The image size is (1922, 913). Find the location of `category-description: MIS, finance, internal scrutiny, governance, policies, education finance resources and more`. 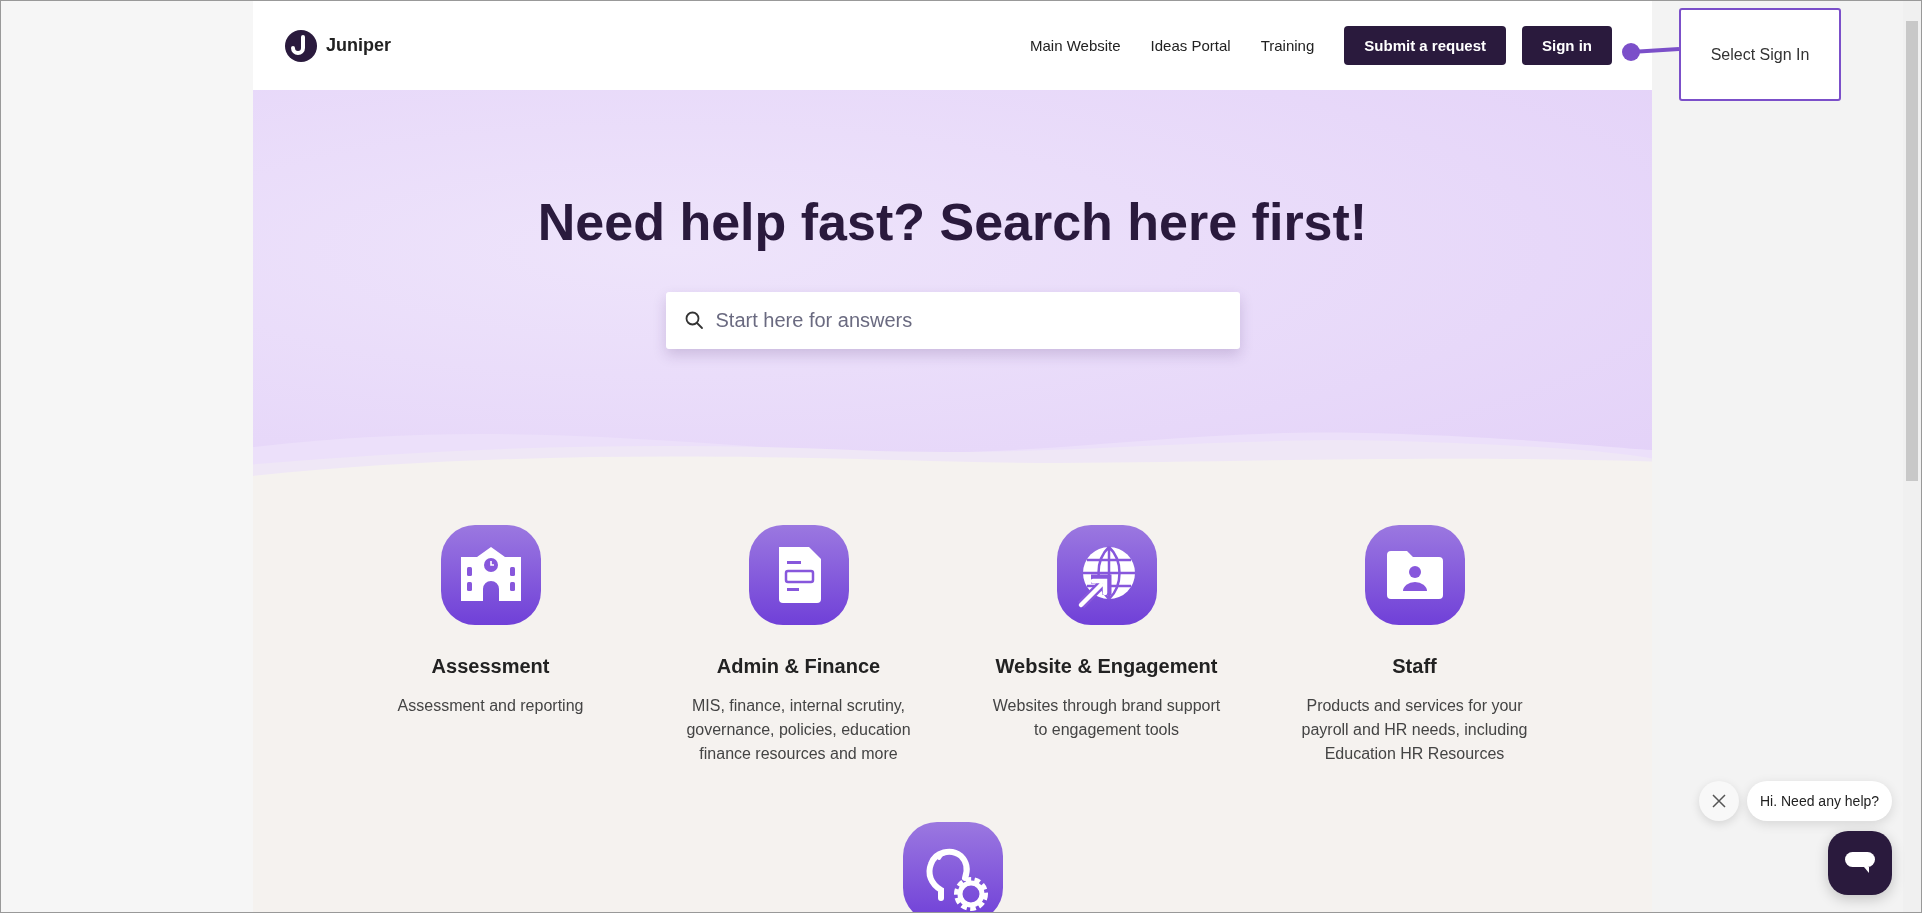

category-description: MIS, finance, internal scrutiny, governance, policies, education finance resources and more is located at coordinates (798, 730).